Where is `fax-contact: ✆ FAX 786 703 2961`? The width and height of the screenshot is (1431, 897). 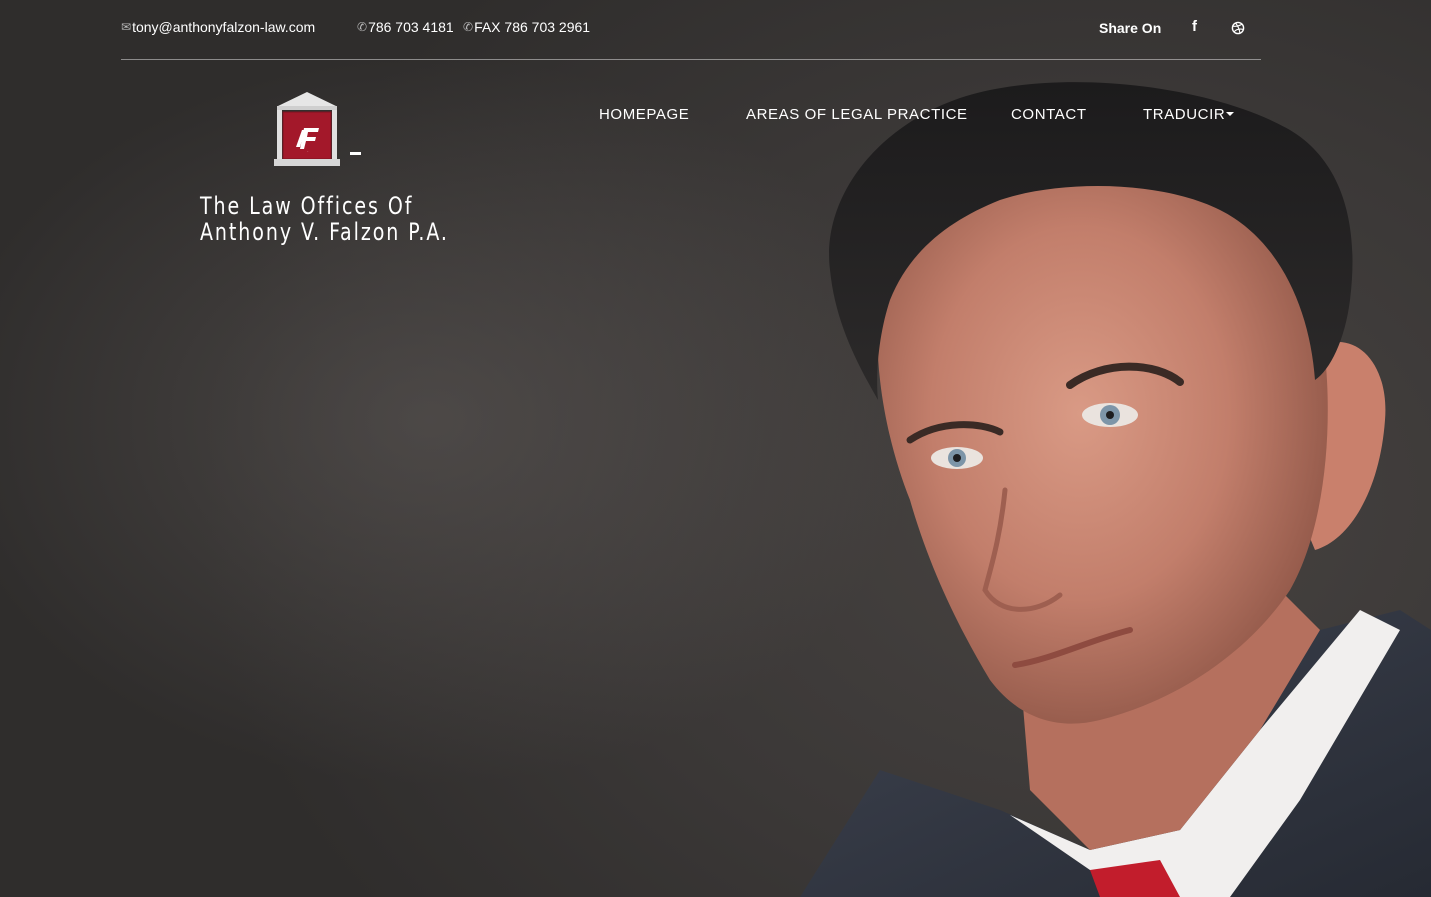 fax-contact: ✆ FAX 786 703 2961 is located at coordinates (526, 27).